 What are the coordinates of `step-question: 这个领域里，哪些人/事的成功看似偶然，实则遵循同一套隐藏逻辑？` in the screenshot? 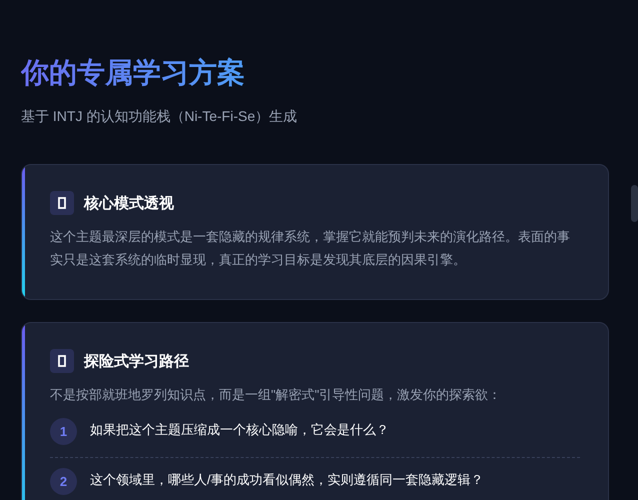 It's located at (287, 480).